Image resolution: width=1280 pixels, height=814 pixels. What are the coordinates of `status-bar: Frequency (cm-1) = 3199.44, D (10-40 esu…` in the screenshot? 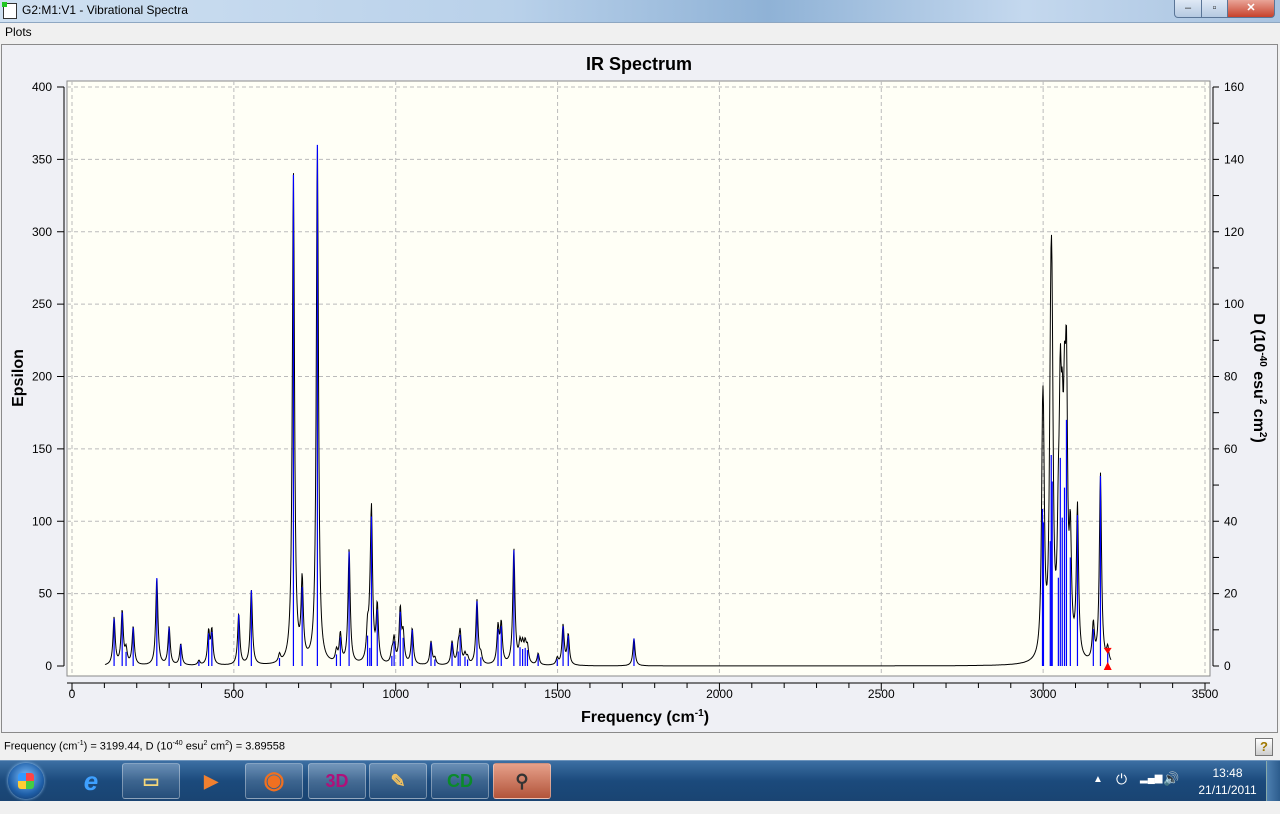 It's located at (640, 747).